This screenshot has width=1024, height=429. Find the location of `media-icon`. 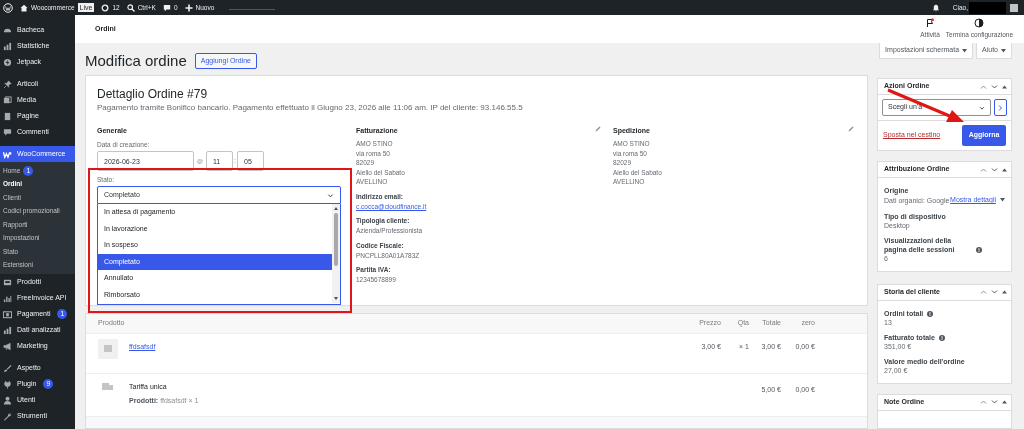

media-icon is located at coordinates (7, 100).